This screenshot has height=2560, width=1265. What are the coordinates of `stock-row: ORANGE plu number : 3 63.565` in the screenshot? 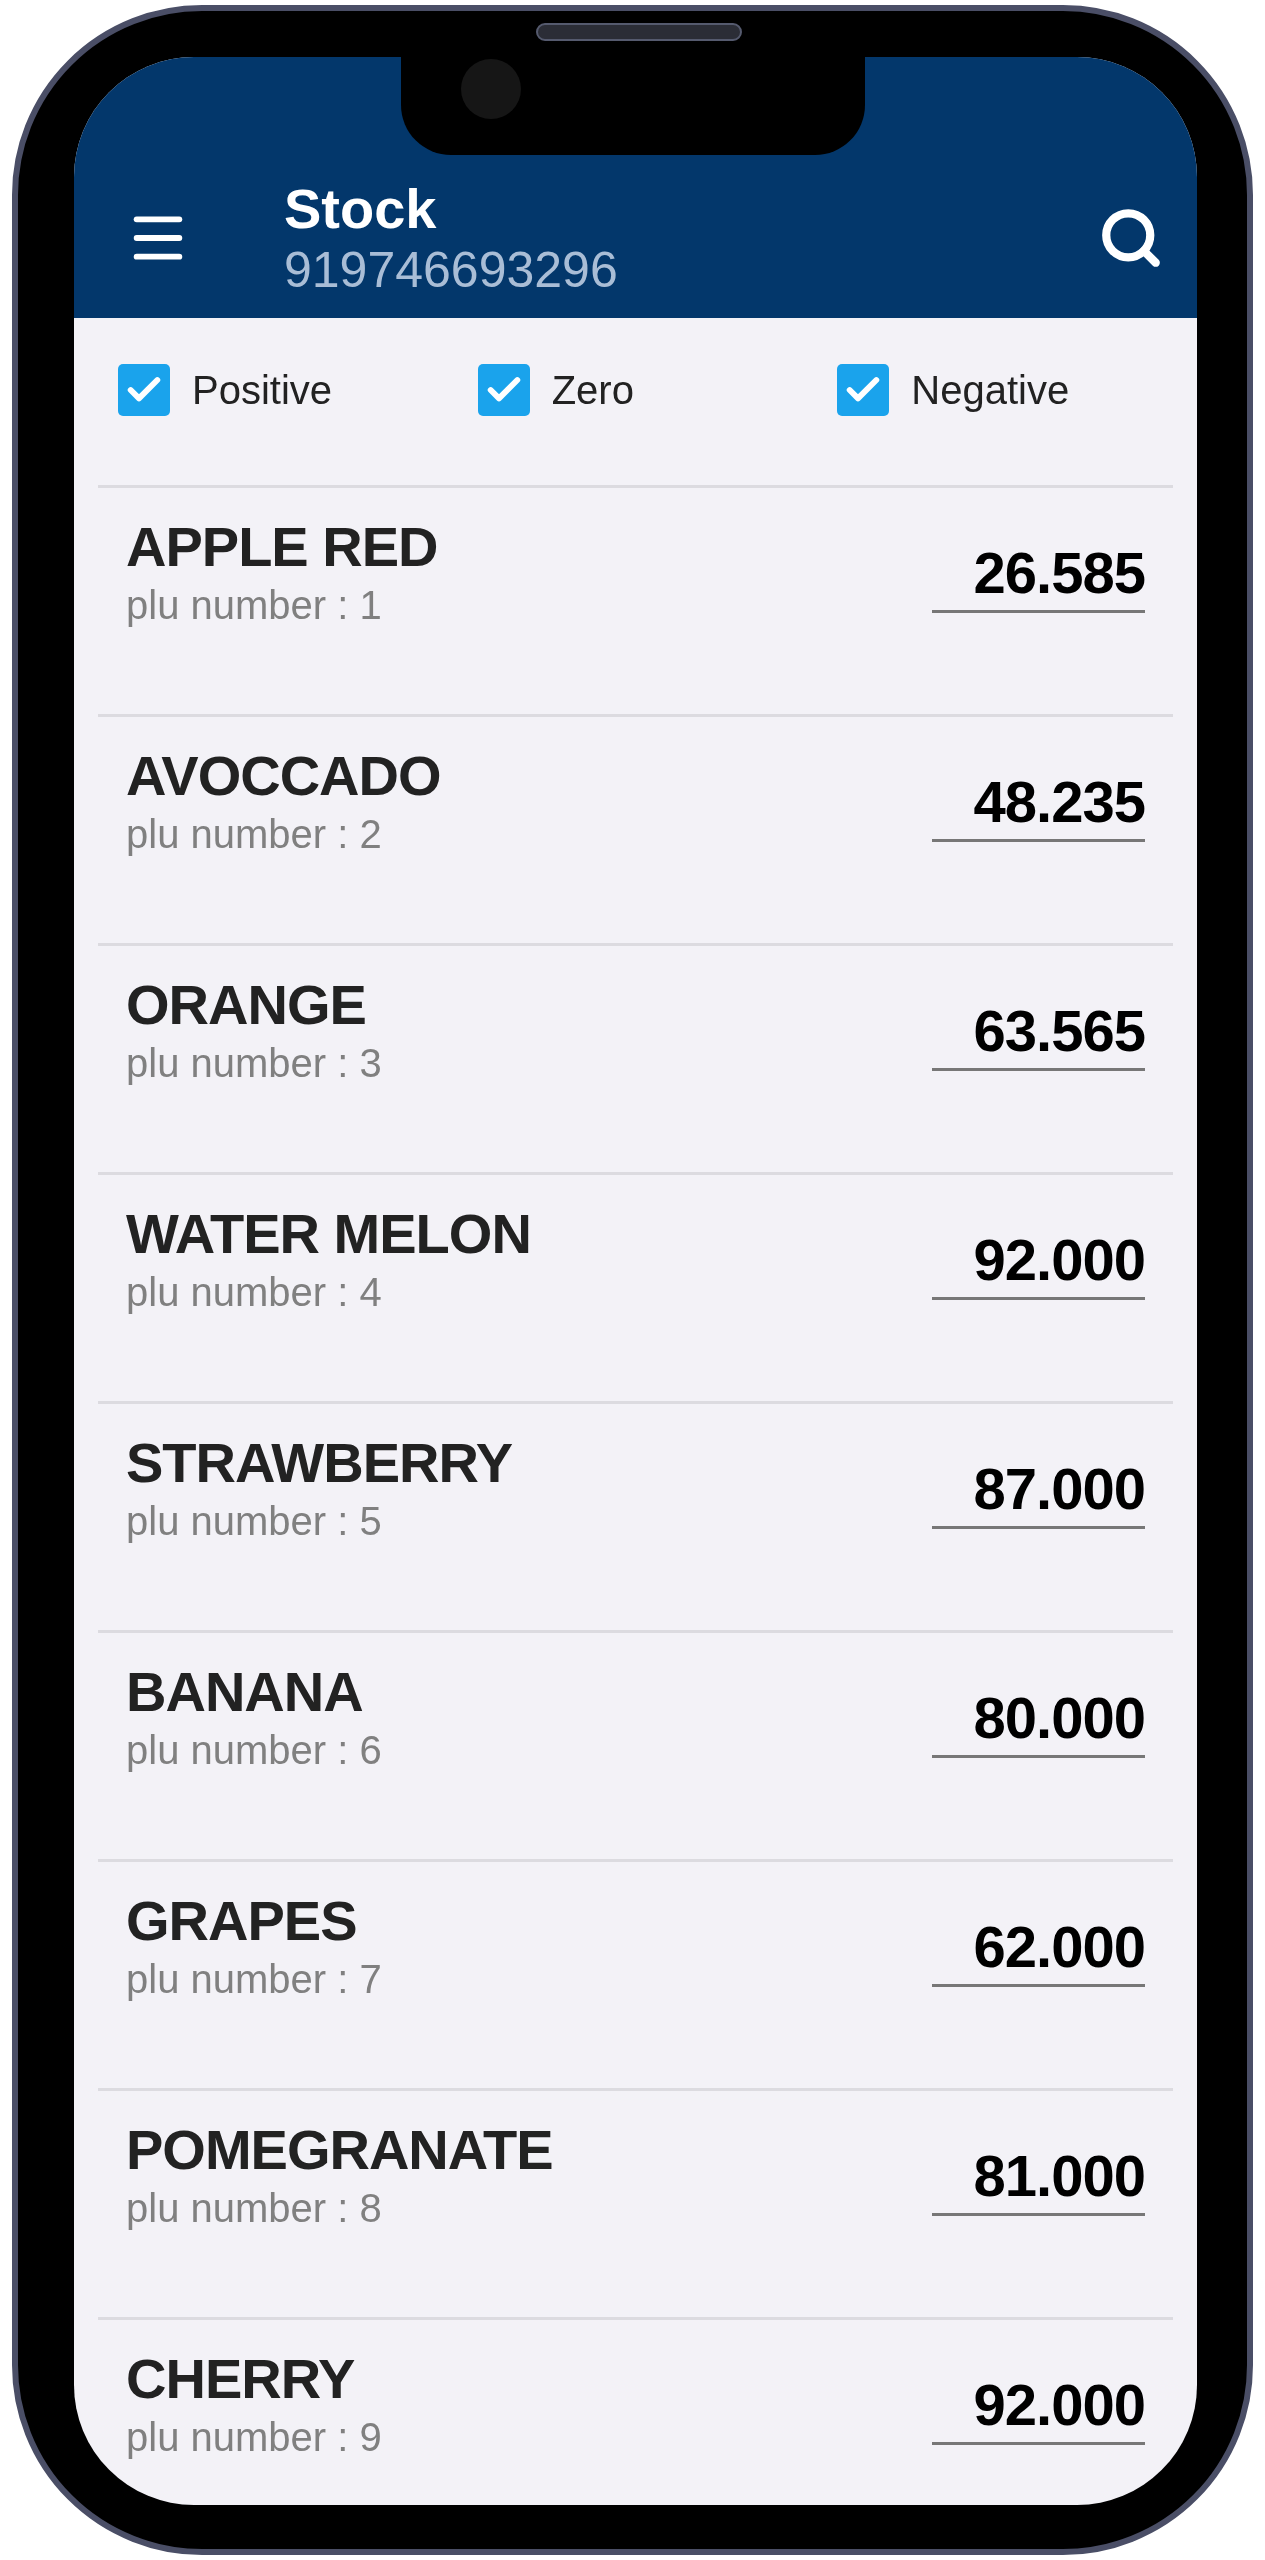 It's located at (635, 1057).